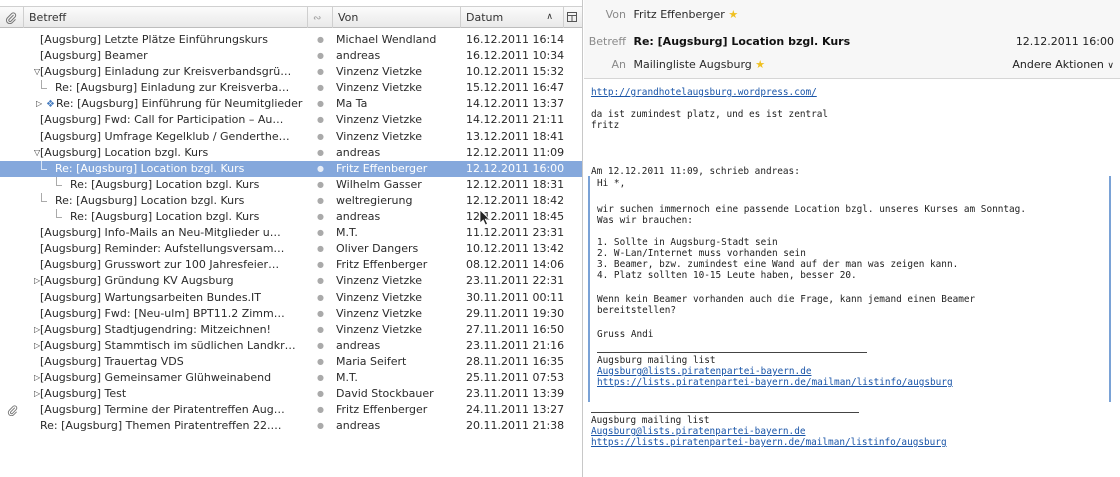 Image resolution: width=1120 pixels, height=477 pixels. What do you see at coordinates (397, 17) in the screenshot?
I see `from-column-header: Von` at bounding box center [397, 17].